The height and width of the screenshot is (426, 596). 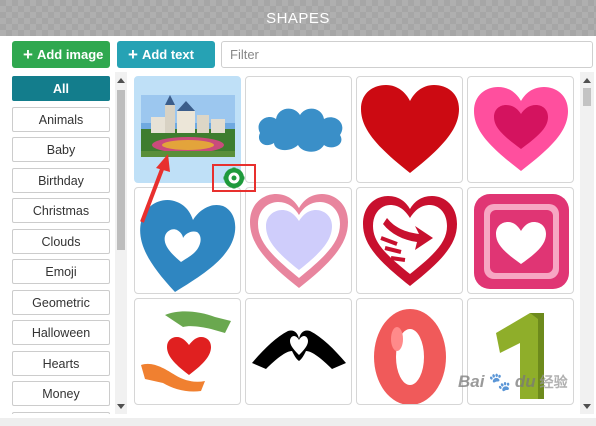 I want to click on black-hands-heart-shape-icon, so click(x=299, y=349).